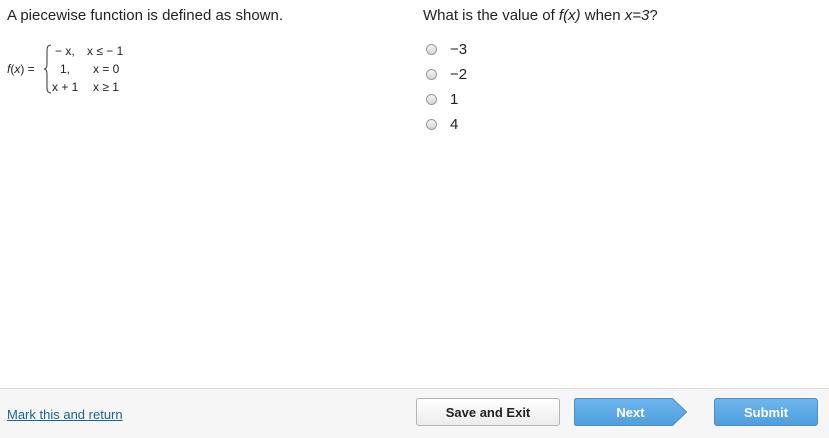 Image resolution: width=829 pixels, height=438 pixels. I want to click on question-text: What is the value of f(x) when x=3?, so click(540, 15).